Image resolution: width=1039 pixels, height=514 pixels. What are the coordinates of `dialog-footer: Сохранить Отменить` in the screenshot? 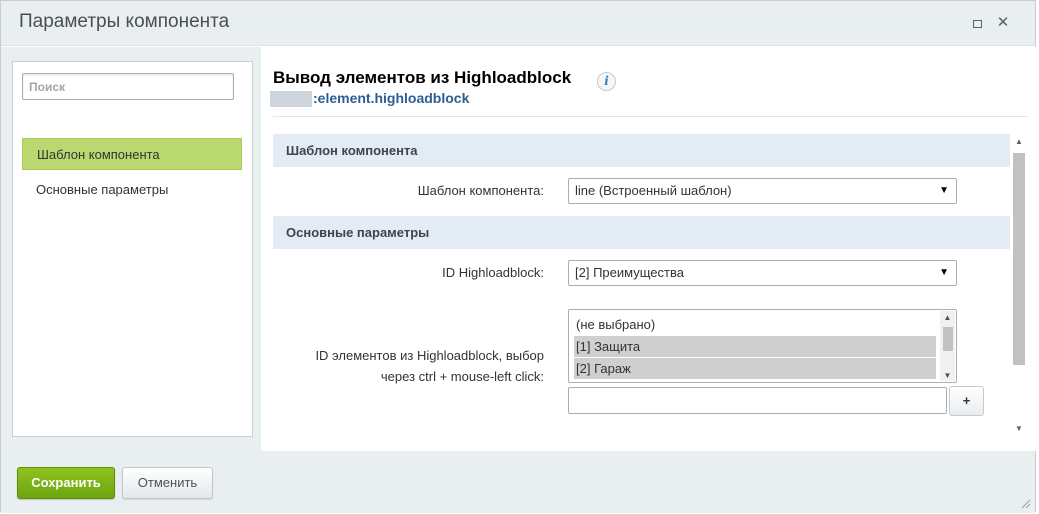 It's located at (518, 482).